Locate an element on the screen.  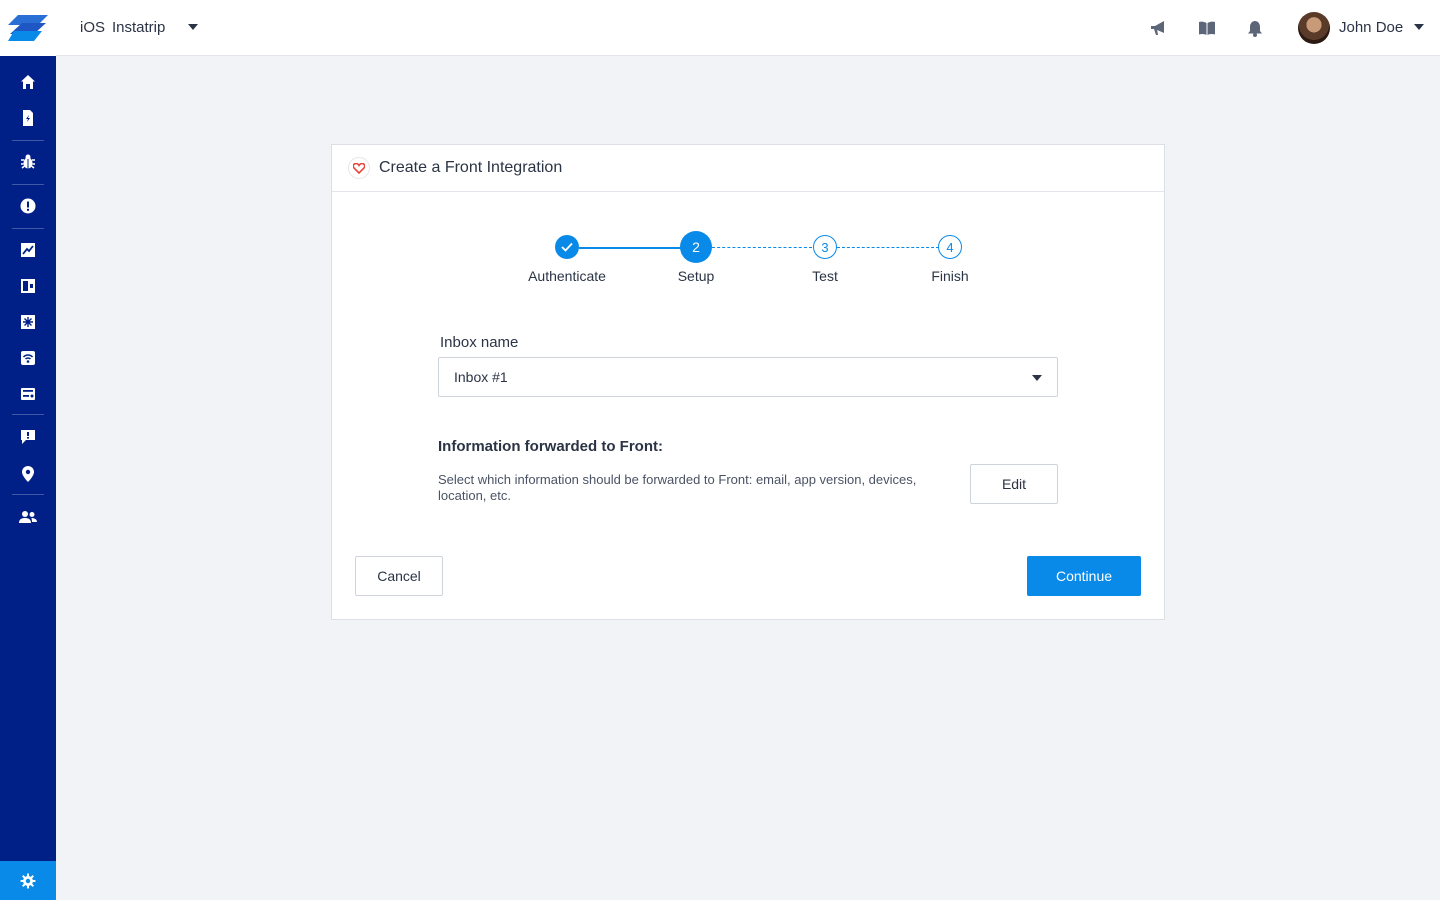
megaphone-icon is located at coordinates (1157, 28).